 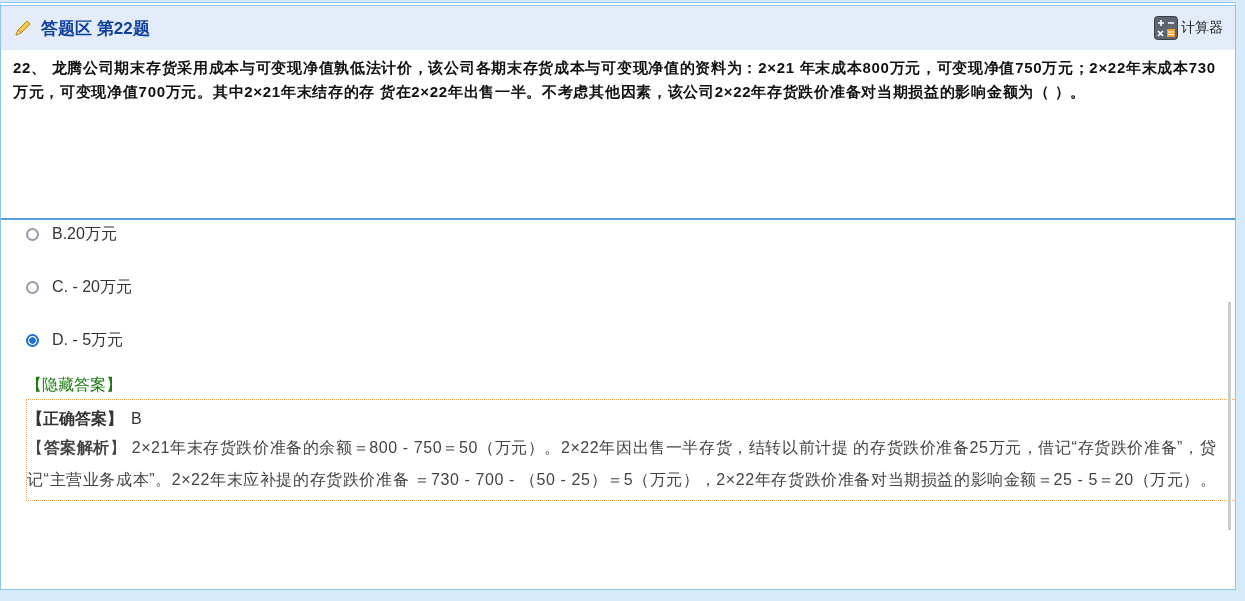 I want to click on pencil-icon, so click(x=23, y=28).